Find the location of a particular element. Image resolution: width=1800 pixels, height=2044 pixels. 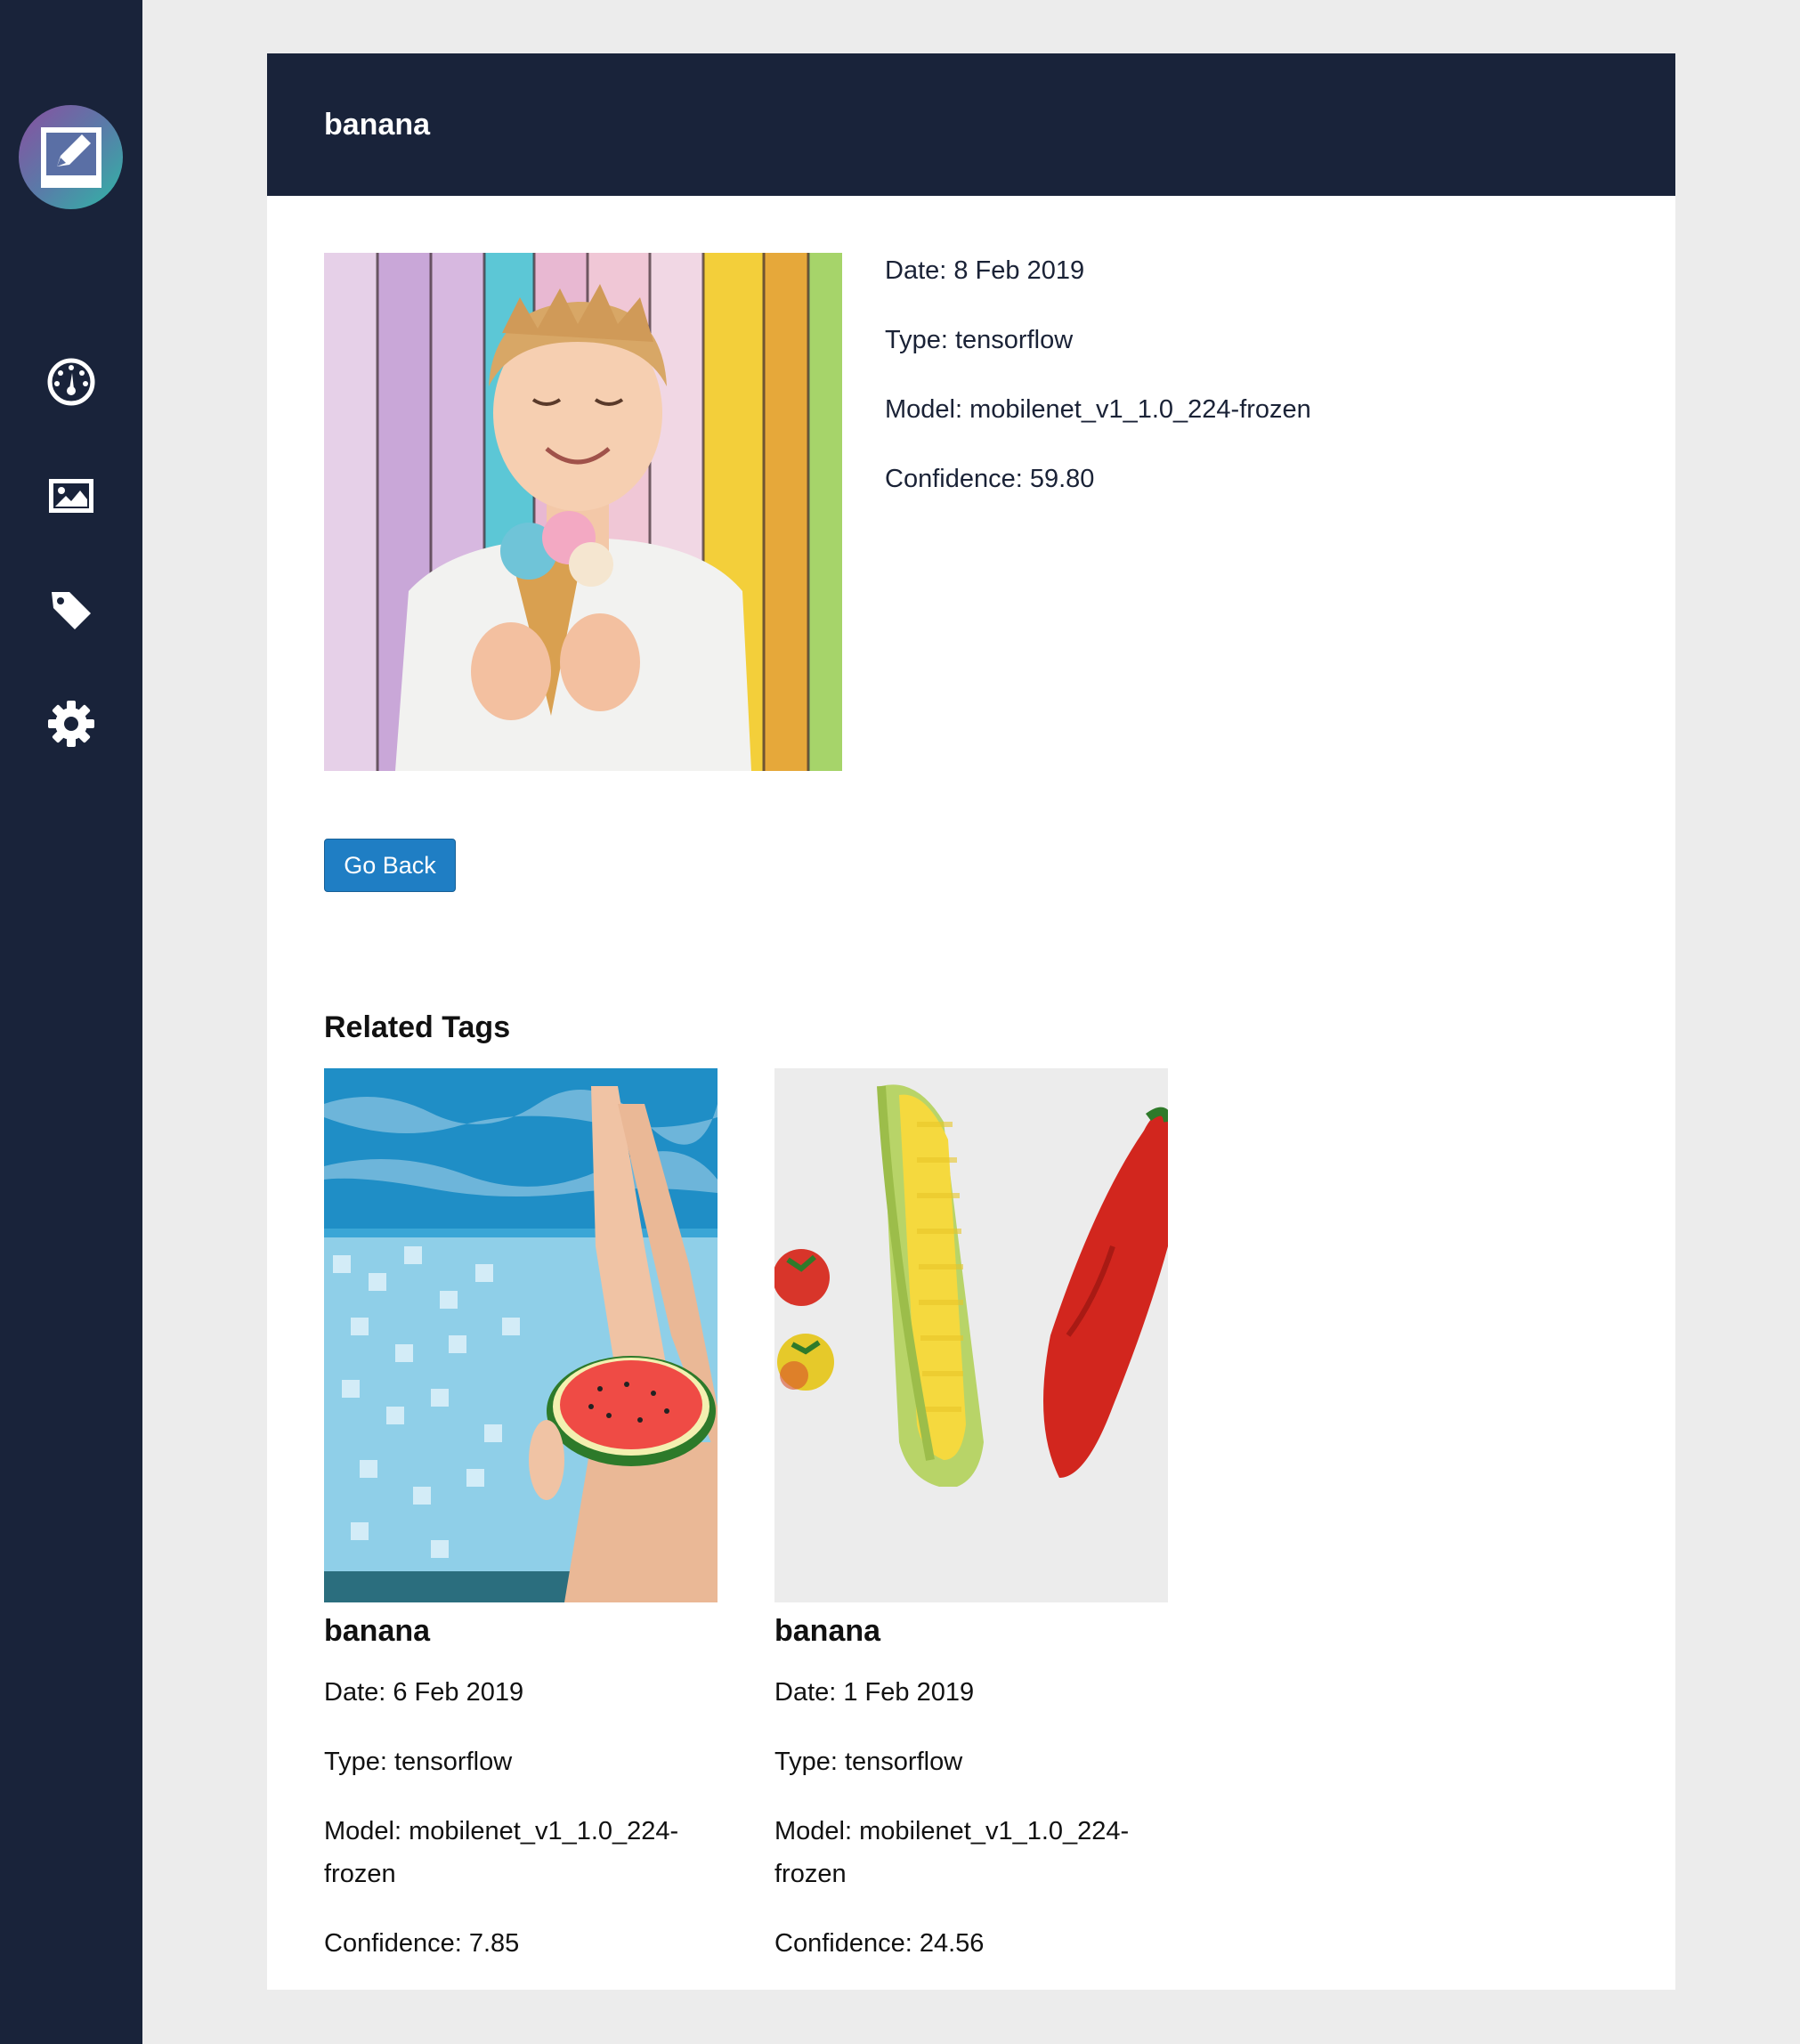

gear-icon is located at coordinates (71, 724).